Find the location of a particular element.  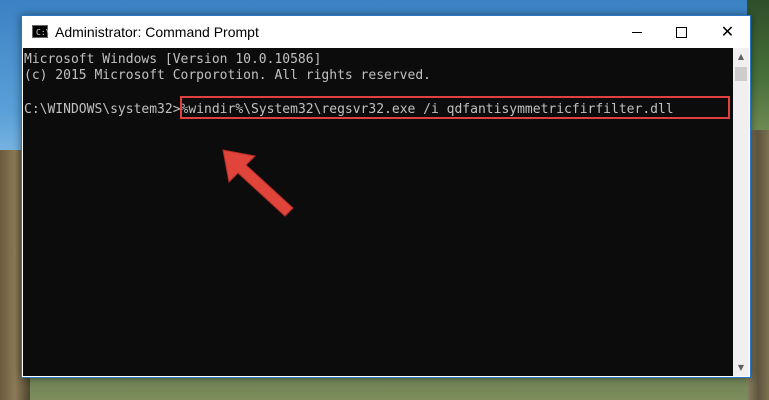

red-arrow-icon is located at coordinates (258, 183).